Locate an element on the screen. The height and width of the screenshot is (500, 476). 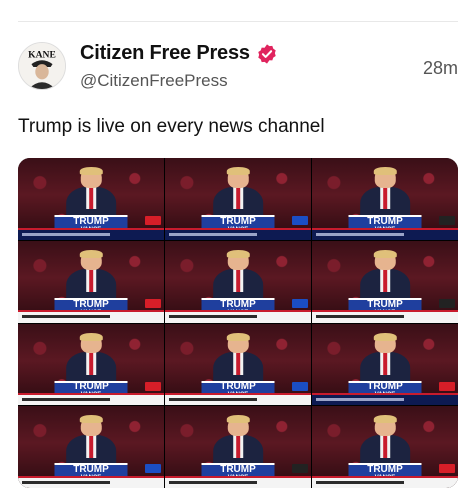
display-name: Citizen Free Press is located at coordinates (165, 53).